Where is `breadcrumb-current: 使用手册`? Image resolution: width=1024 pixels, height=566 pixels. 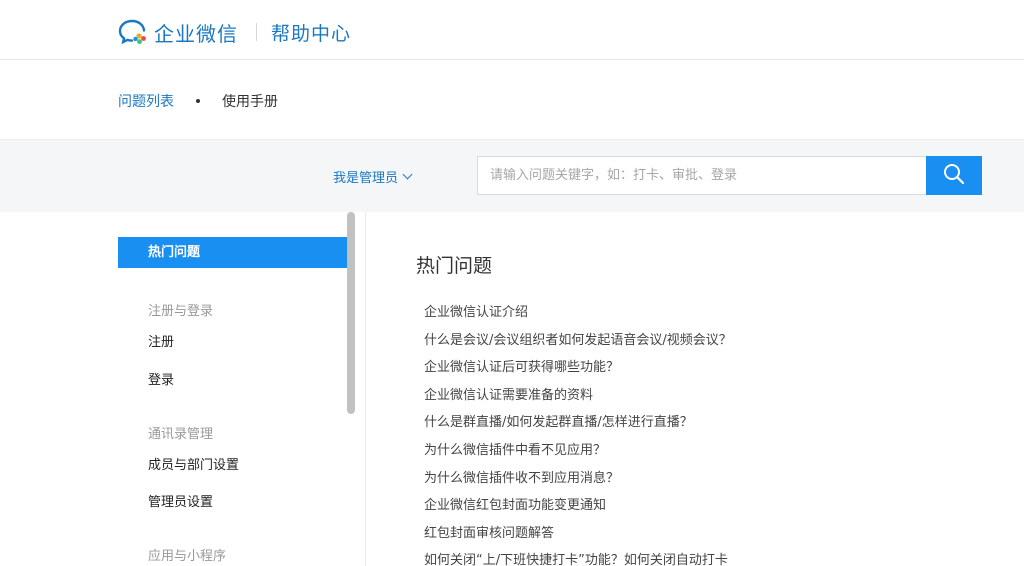
breadcrumb-current: 使用手册 is located at coordinates (250, 102).